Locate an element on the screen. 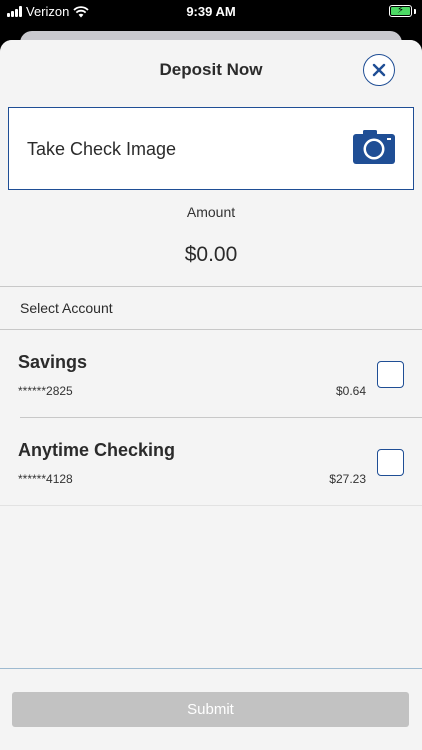  camera-icon is located at coordinates (374, 147).